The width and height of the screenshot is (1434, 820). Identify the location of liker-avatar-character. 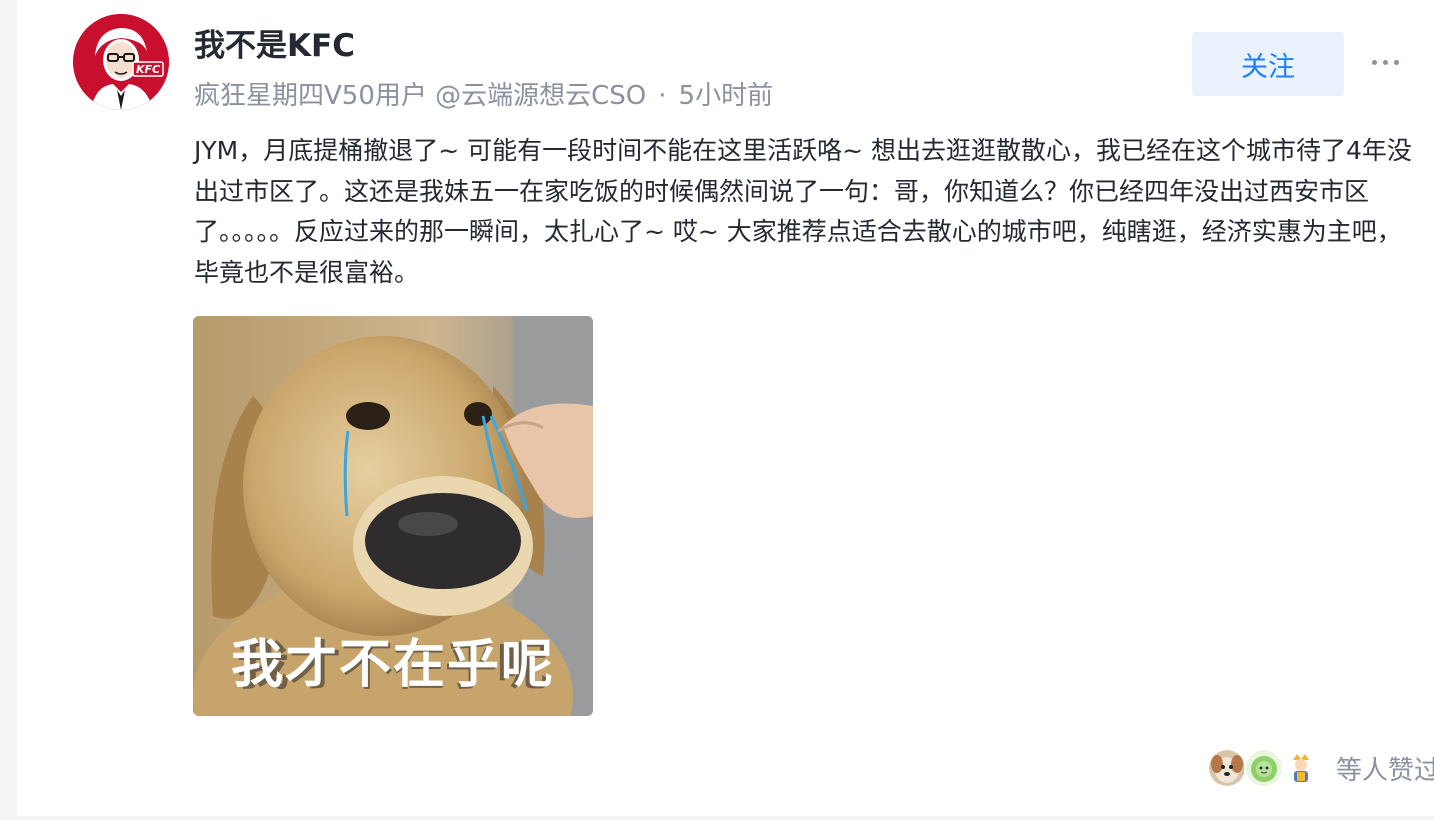
(1301, 768).